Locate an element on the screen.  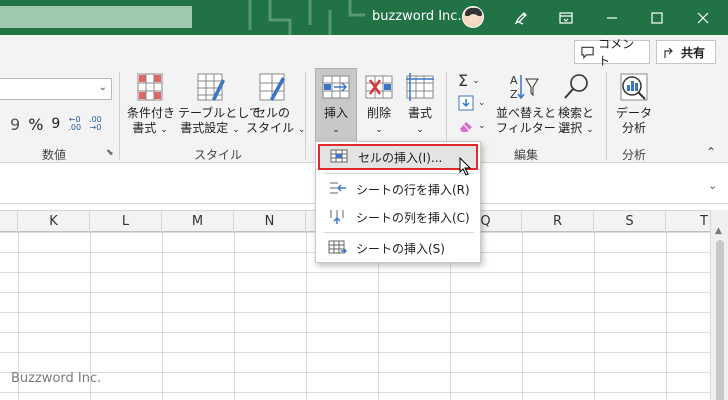
menu-item-insert-column: シートの列を挿入(C) is located at coordinates (398, 217).